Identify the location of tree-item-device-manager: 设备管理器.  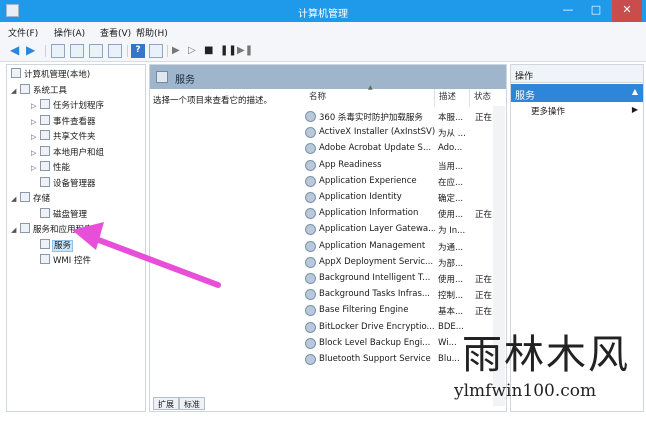
(68, 184).